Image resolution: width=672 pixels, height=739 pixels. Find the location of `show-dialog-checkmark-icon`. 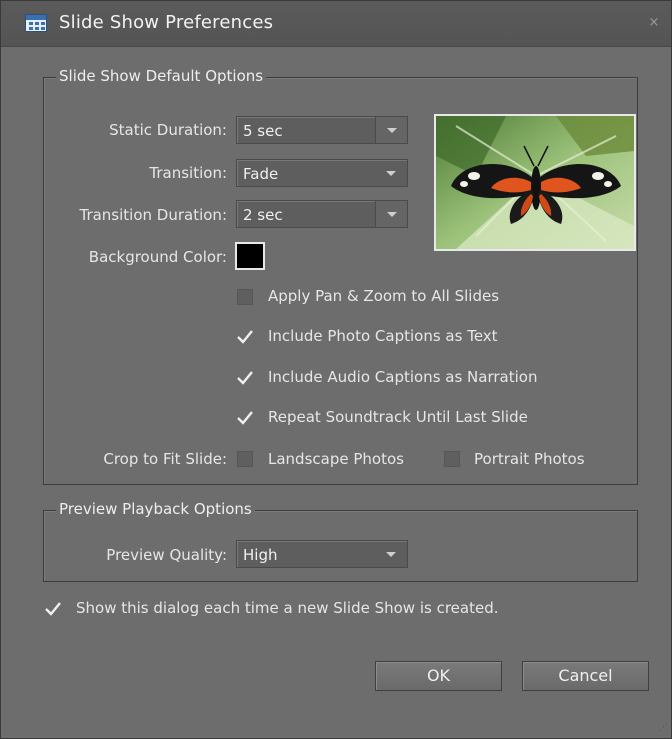

show-dialog-checkmark-icon is located at coordinates (53, 609).